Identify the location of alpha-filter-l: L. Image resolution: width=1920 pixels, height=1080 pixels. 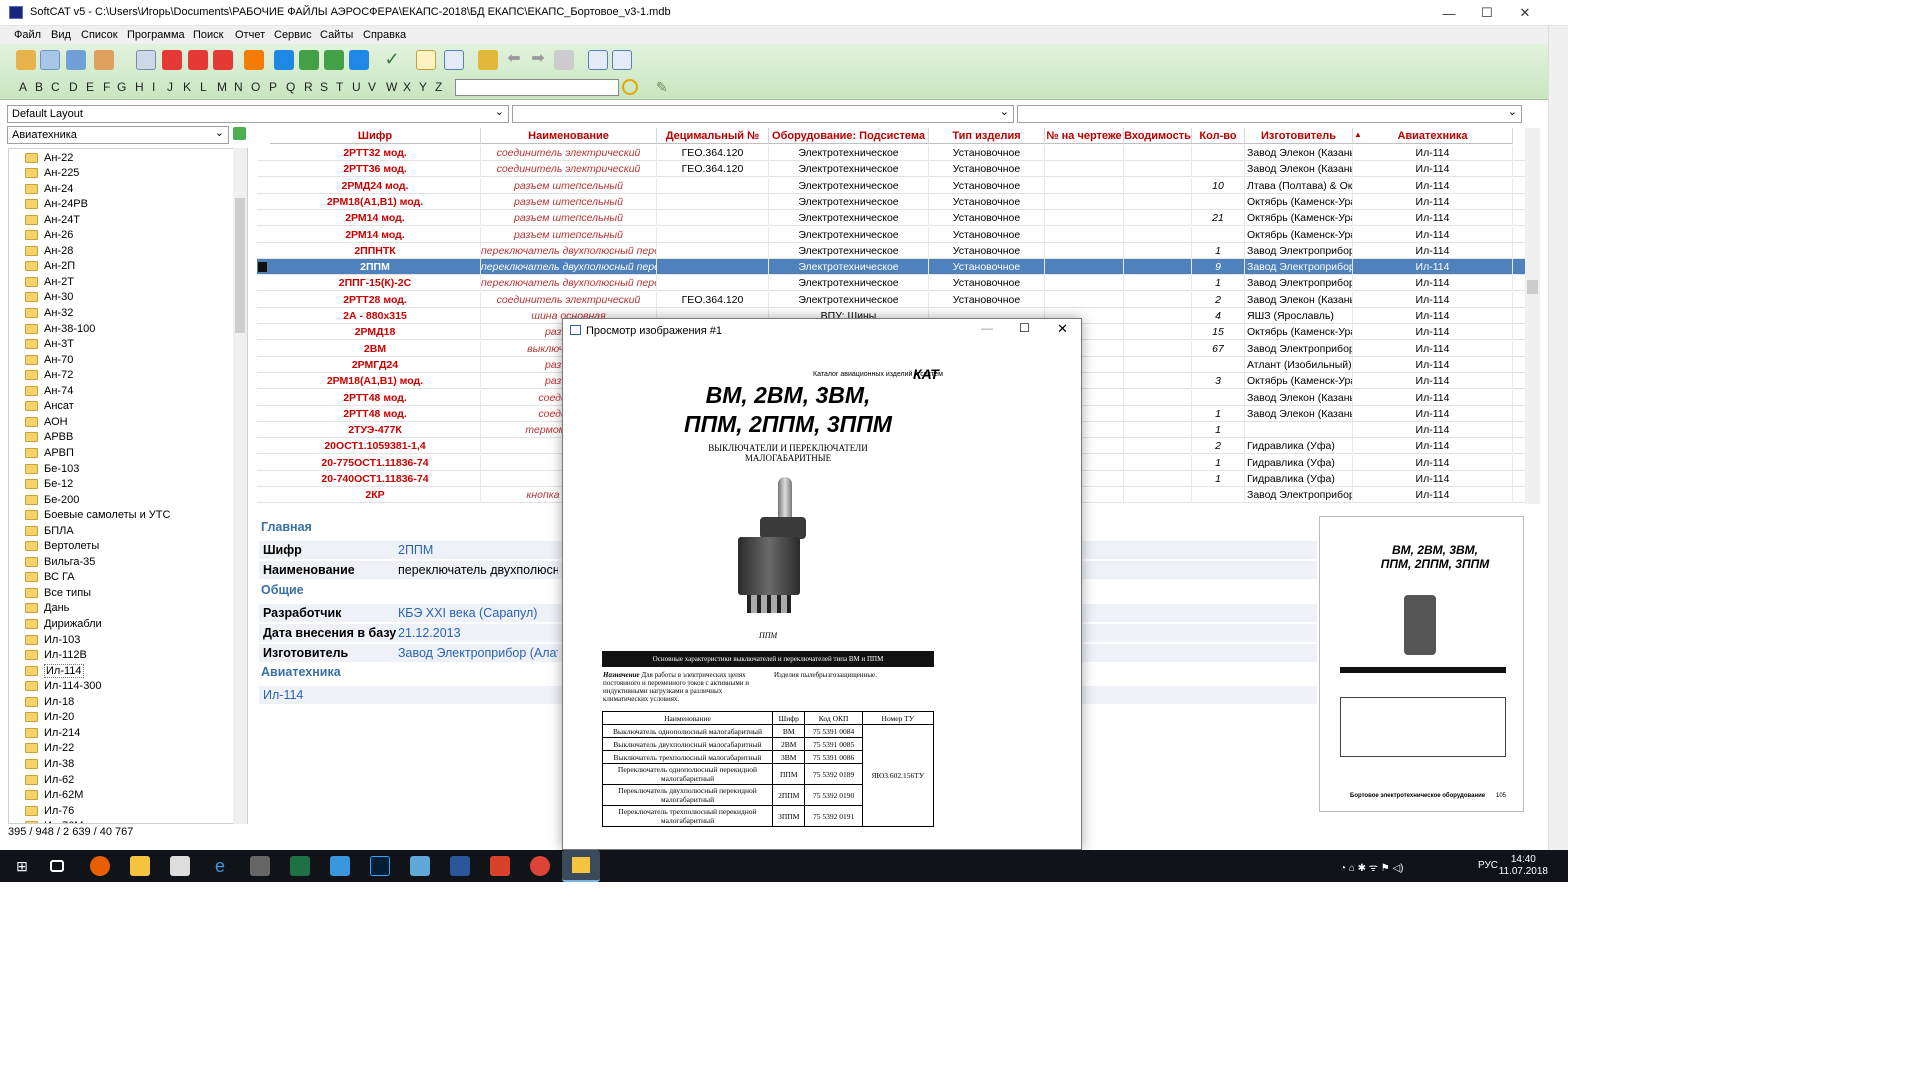
(203, 87).